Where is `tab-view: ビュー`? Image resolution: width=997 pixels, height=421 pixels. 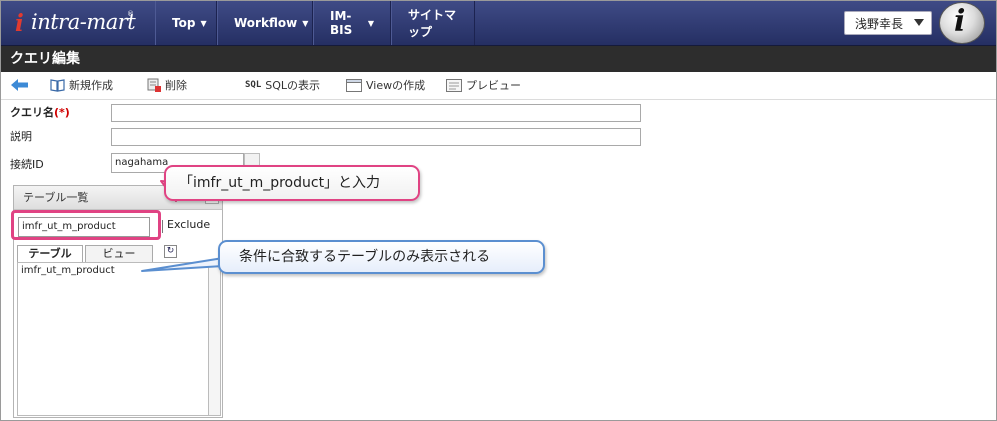
tab-view: ビュー is located at coordinates (119, 253).